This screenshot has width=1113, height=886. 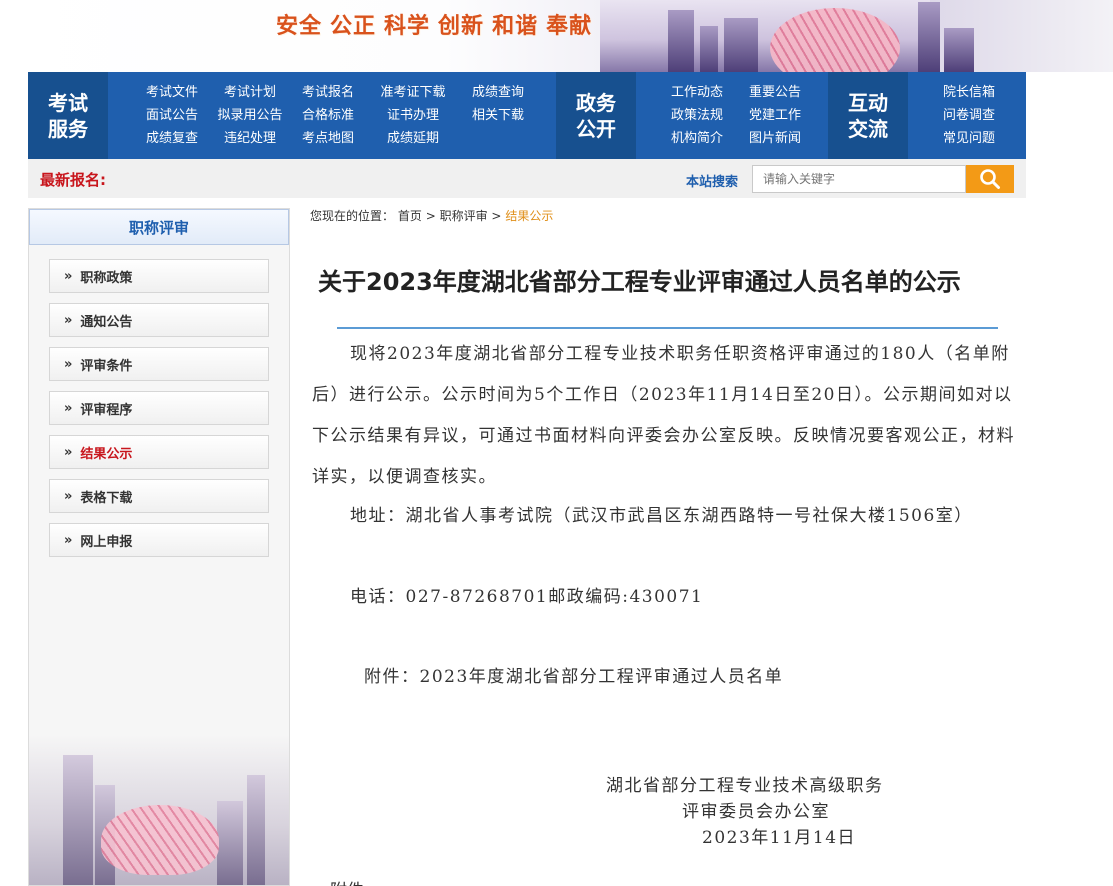 What do you see at coordinates (159, 452) in the screenshot?
I see `sidebar-item-results: » 结果公示` at bounding box center [159, 452].